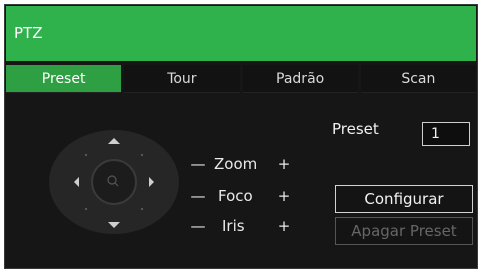  Describe the element at coordinates (248, 228) in the screenshot. I see `iris-control: — Iris +` at that location.